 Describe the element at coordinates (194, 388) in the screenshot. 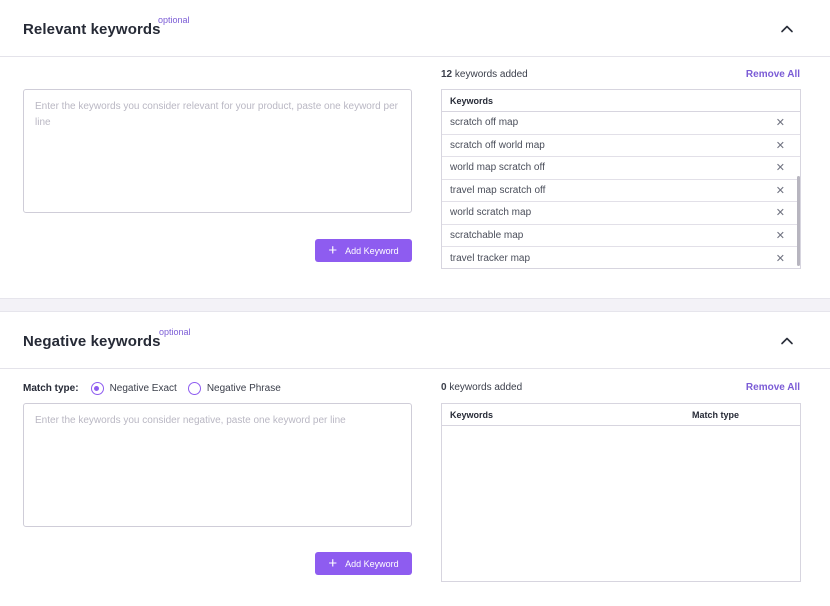

I see `radio-unselected-icon` at that location.